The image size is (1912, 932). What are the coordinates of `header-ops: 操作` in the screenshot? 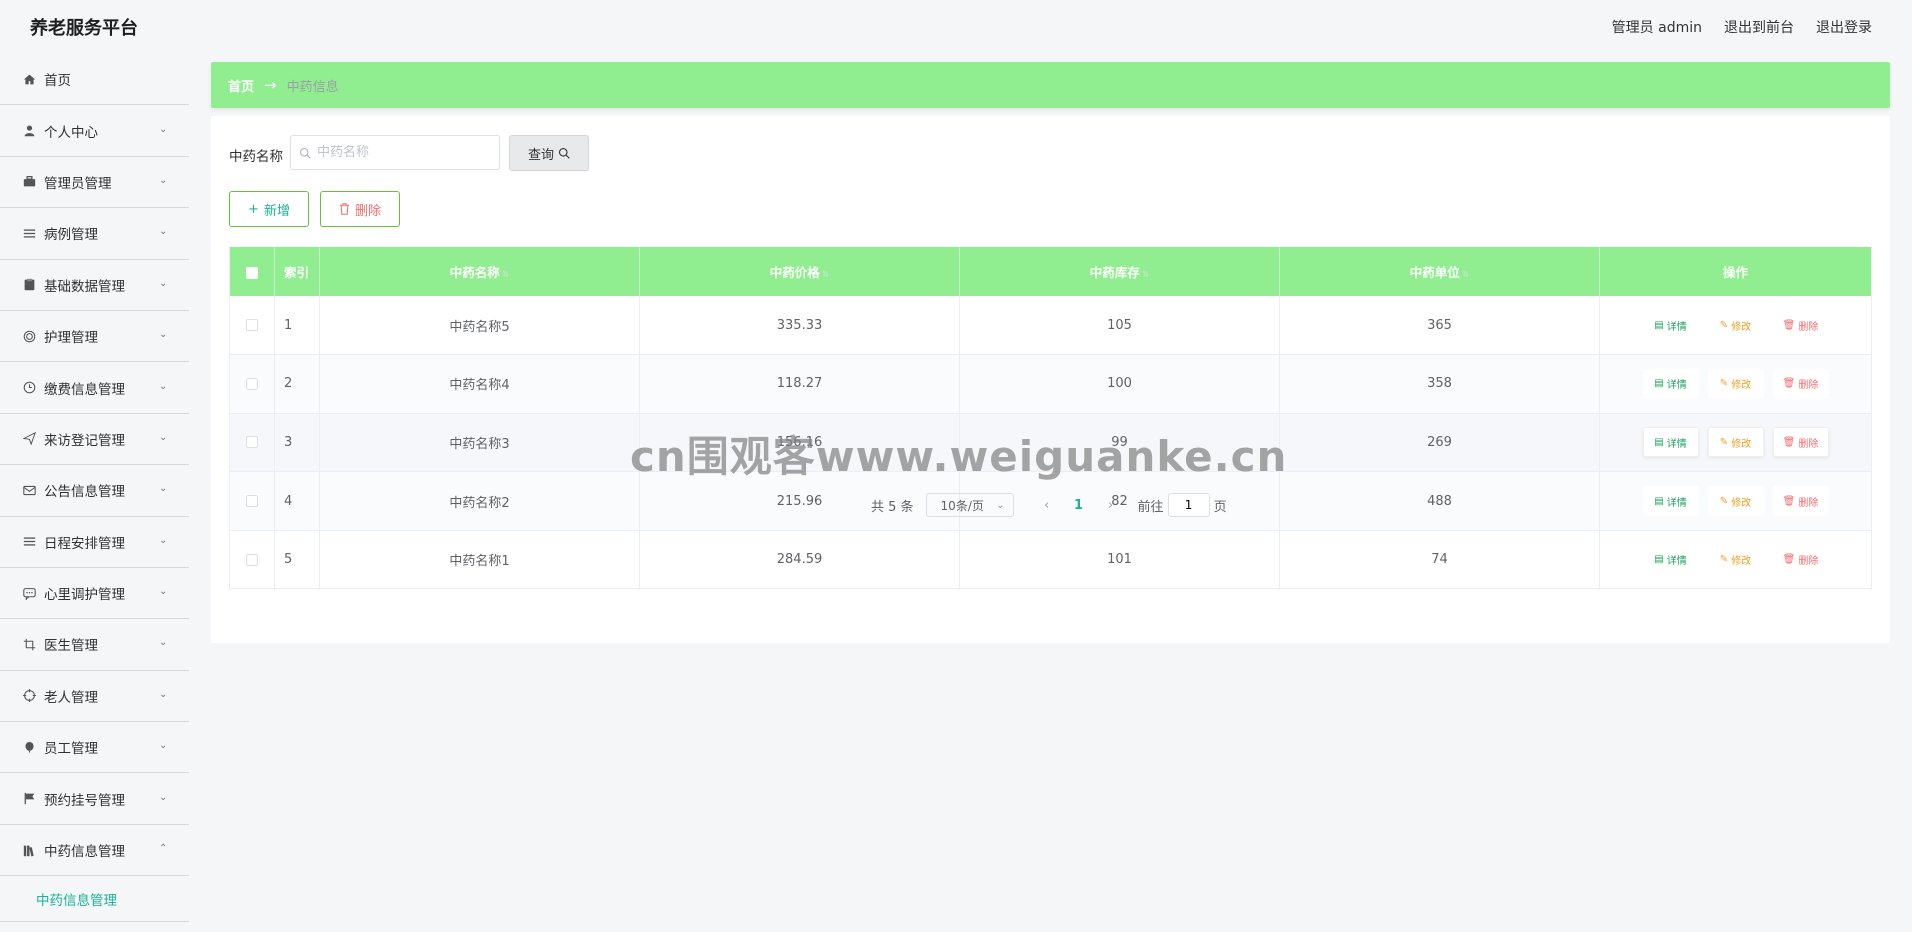 It's located at (1735, 272).